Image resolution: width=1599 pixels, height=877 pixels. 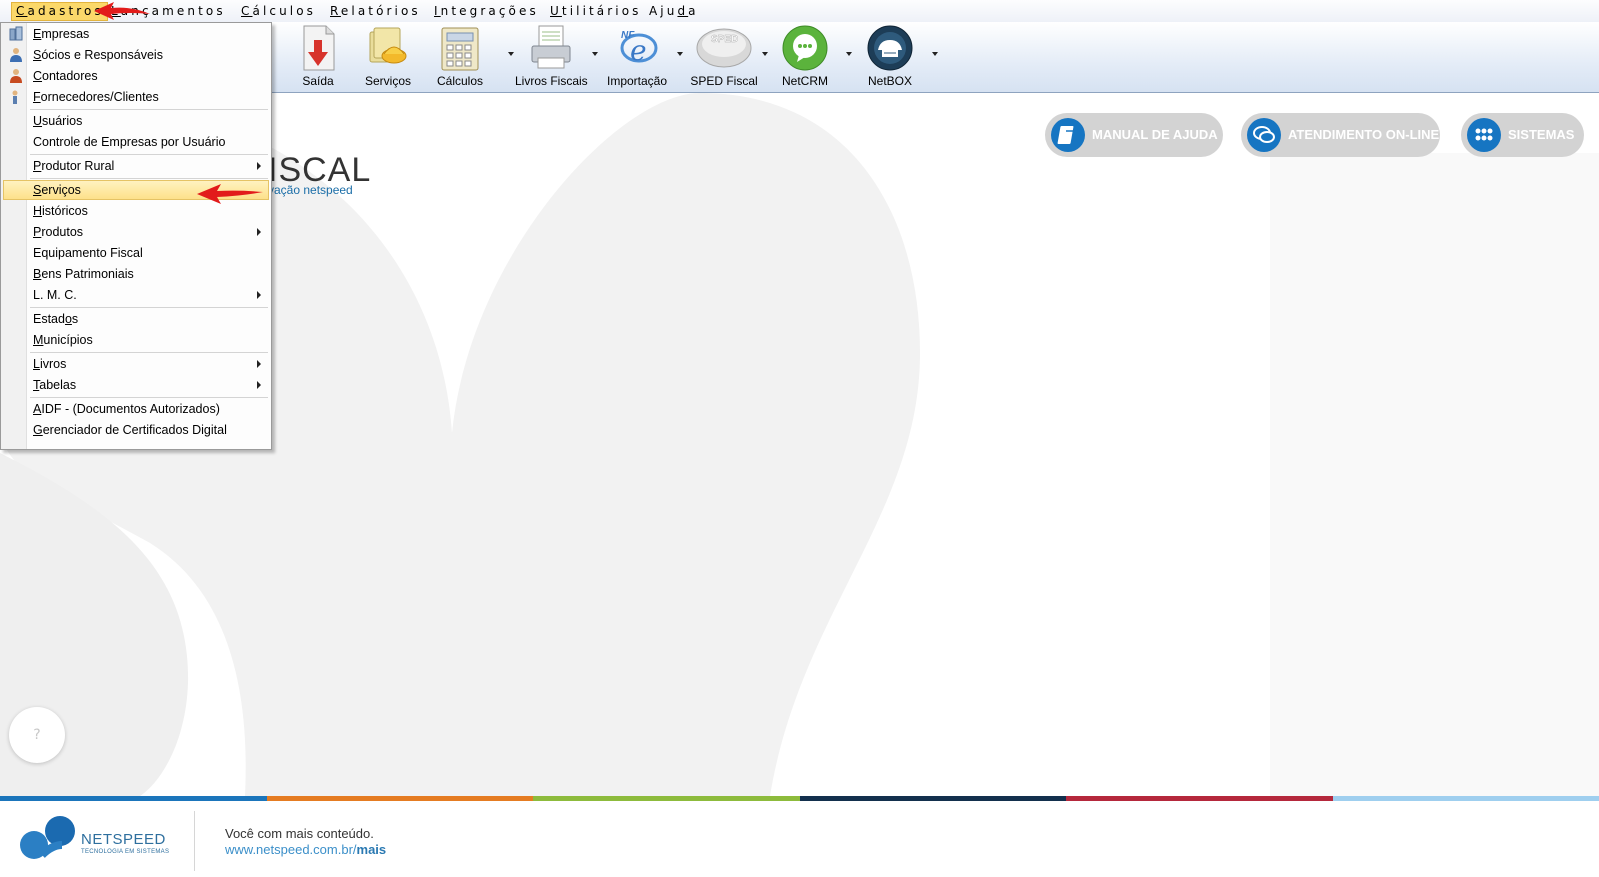 I want to click on menu-item-controle-empresas: Controle de Empresas por Usuário, so click(x=136, y=142).